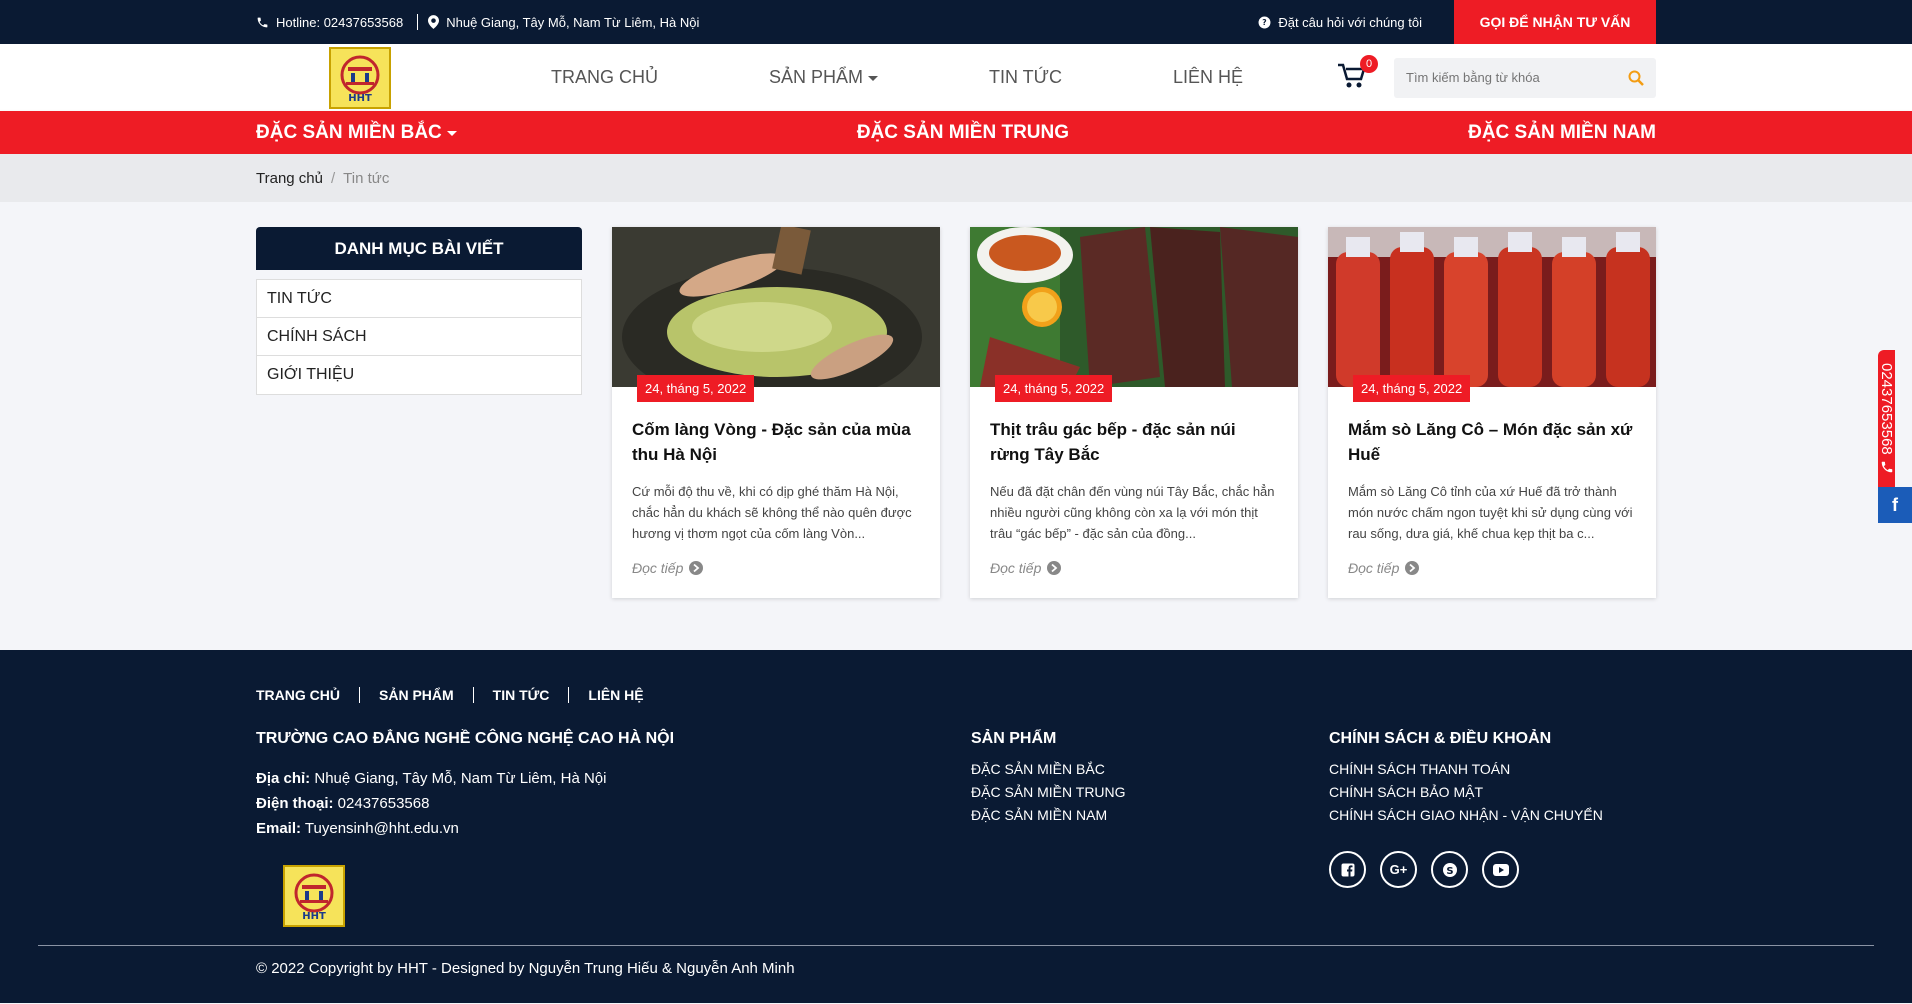 The image size is (1912, 1004). What do you see at coordinates (1492, 442) in the screenshot?
I see `article-title: Mắm sò Lăng Cô – Món đặc sản xứ Huế` at bounding box center [1492, 442].